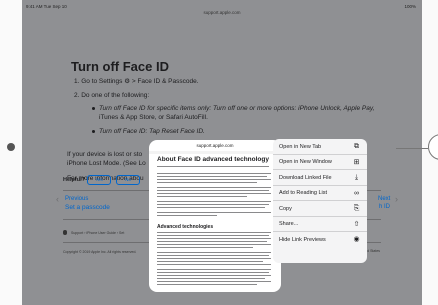 The height and width of the screenshot is (305, 438). I want to click on menu-item-open-new-tab: Open in New Tab ⧉, so click(320, 147).